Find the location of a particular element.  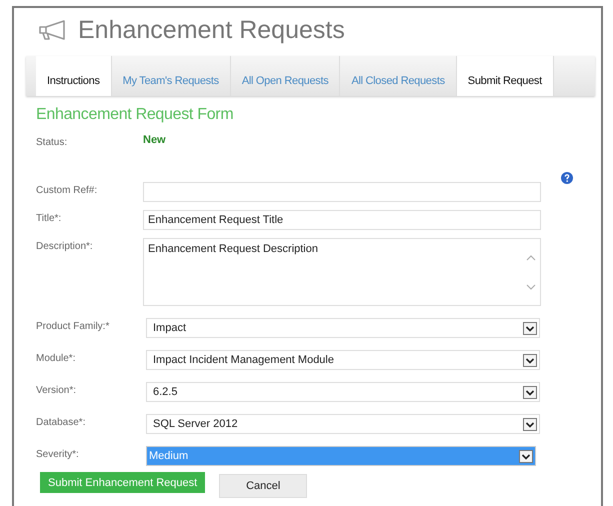

status-value: New is located at coordinates (154, 140).